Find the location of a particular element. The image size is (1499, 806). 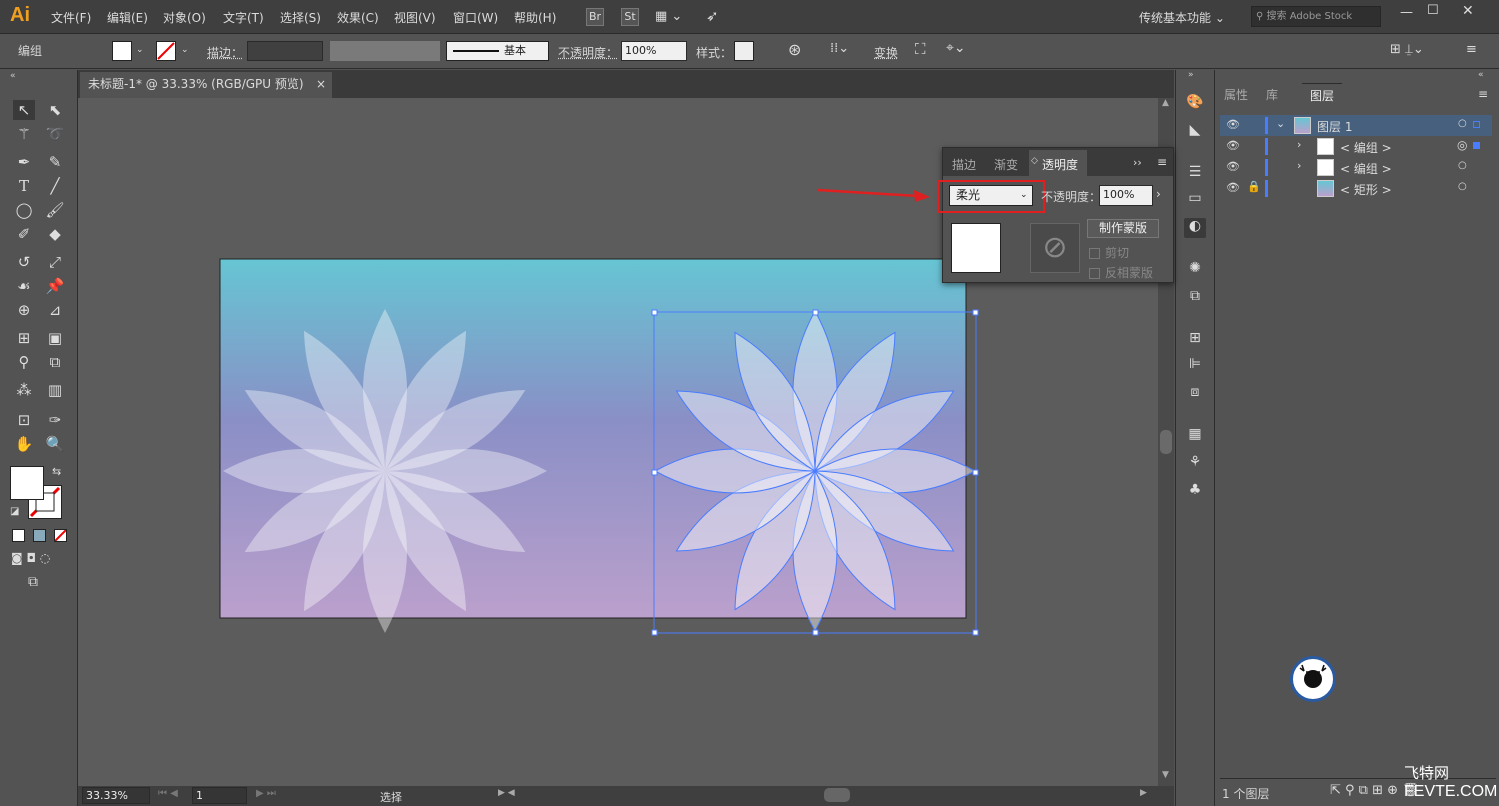

pathfinder-panel-icon: ⧈ is located at coordinates (1195, 394).